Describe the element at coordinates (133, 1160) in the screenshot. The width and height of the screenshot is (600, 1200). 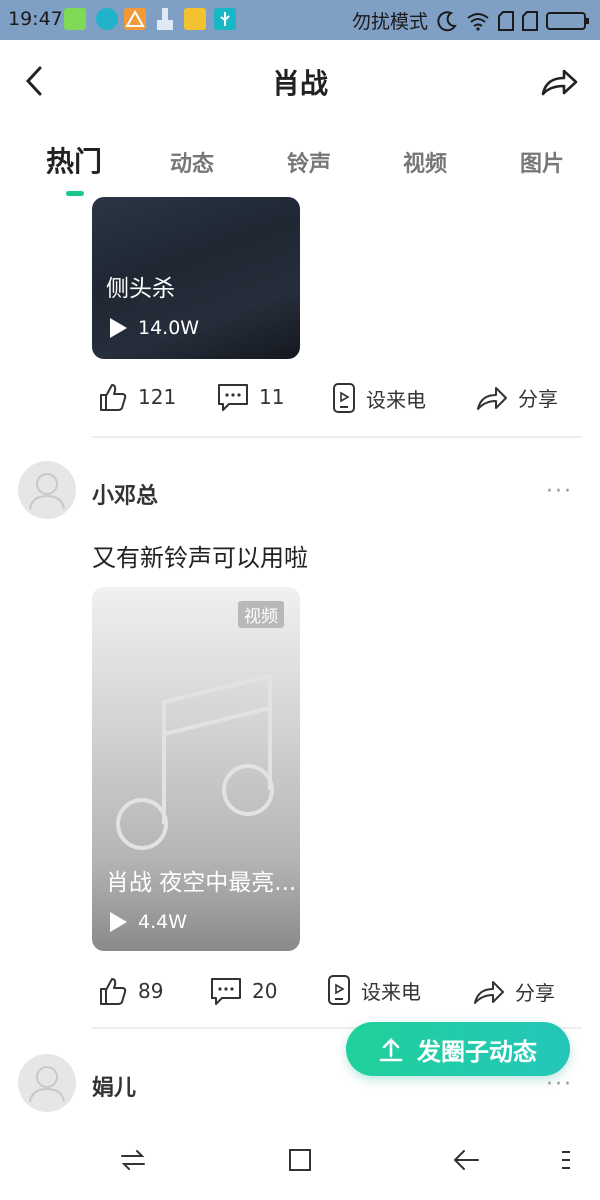
I see `switch-icon` at that location.